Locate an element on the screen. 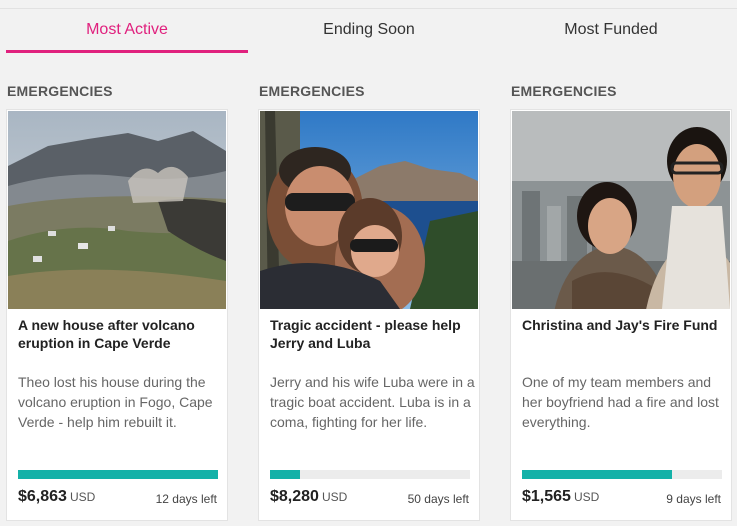  amount-raised: $6,863 USD is located at coordinates (56, 497).